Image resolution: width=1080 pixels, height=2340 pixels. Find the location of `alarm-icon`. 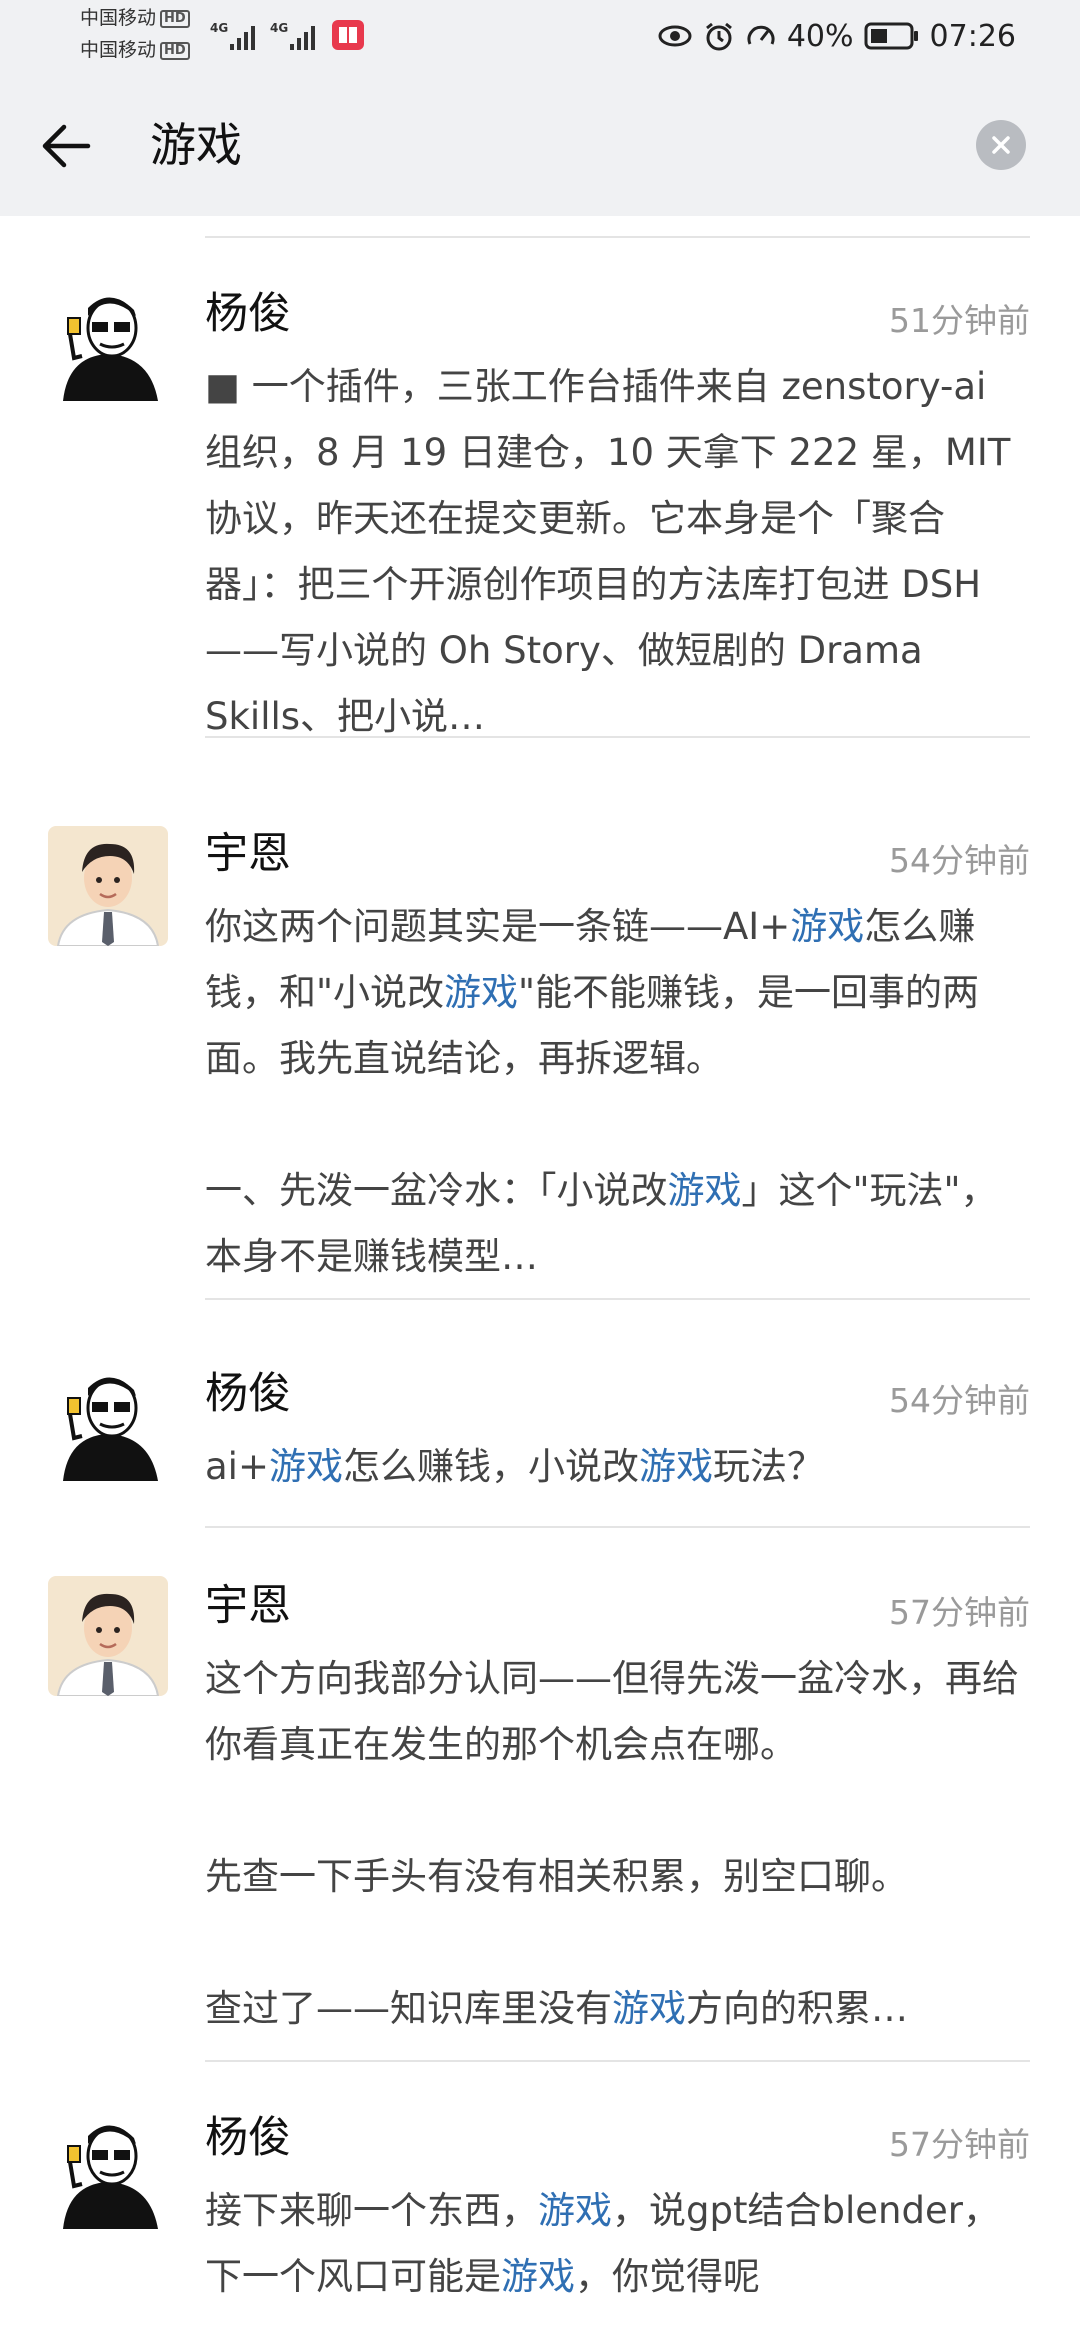

alarm-icon is located at coordinates (718, 36).